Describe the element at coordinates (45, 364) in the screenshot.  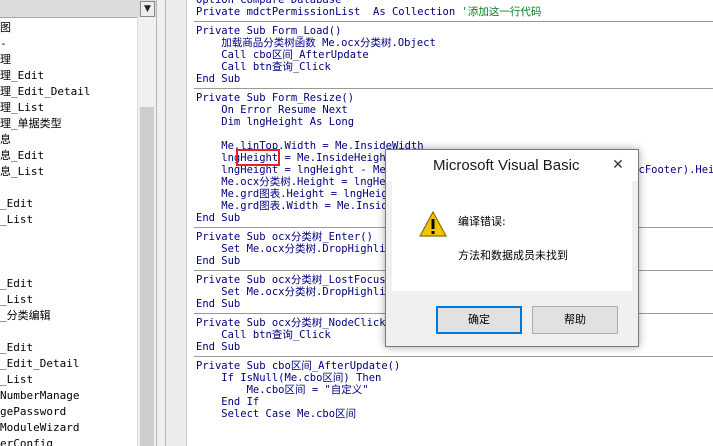
I see `tree-item: _Edit_Detail` at that location.